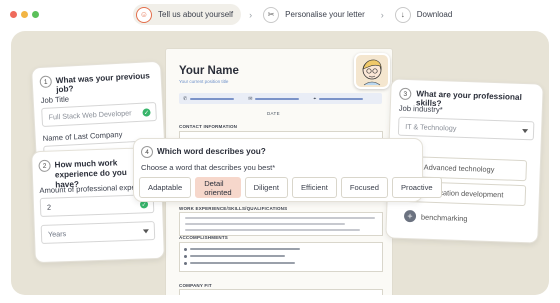 The height and width of the screenshot is (303, 560). I want to click on step-label: Personalise your letter, so click(325, 14).